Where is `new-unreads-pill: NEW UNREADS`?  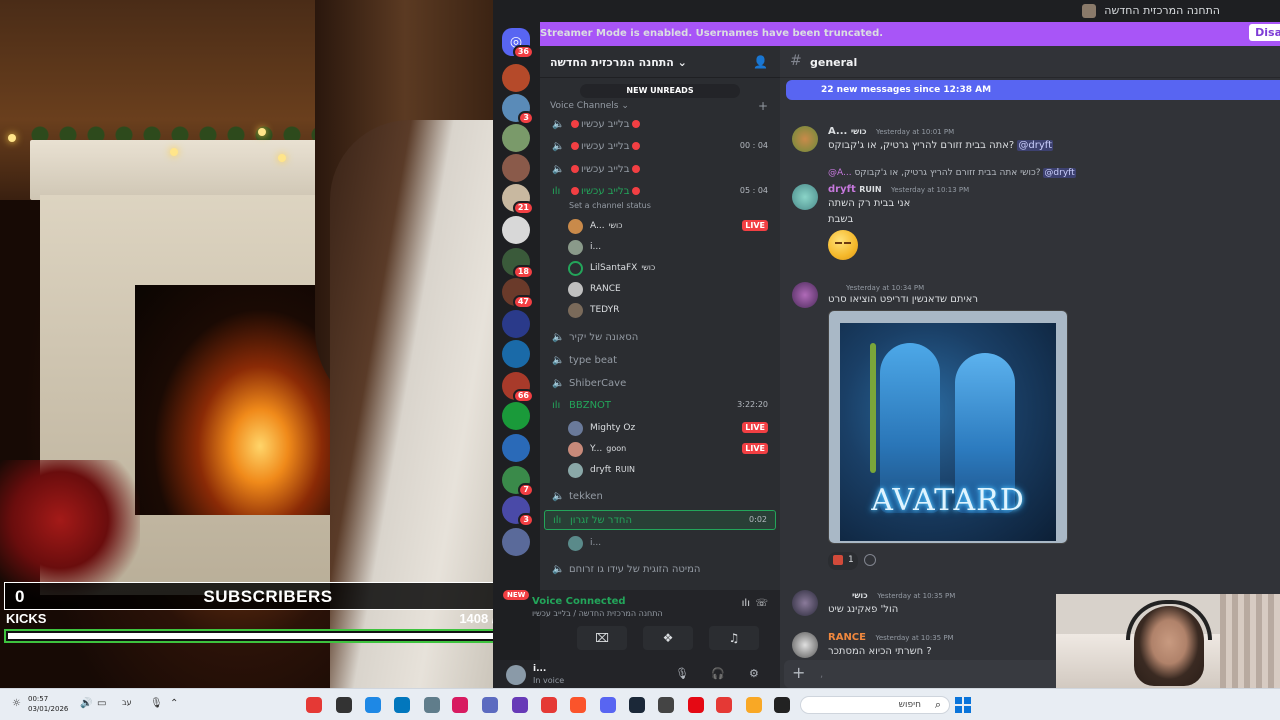
new-unreads-pill: NEW UNREADS is located at coordinates (660, 91).